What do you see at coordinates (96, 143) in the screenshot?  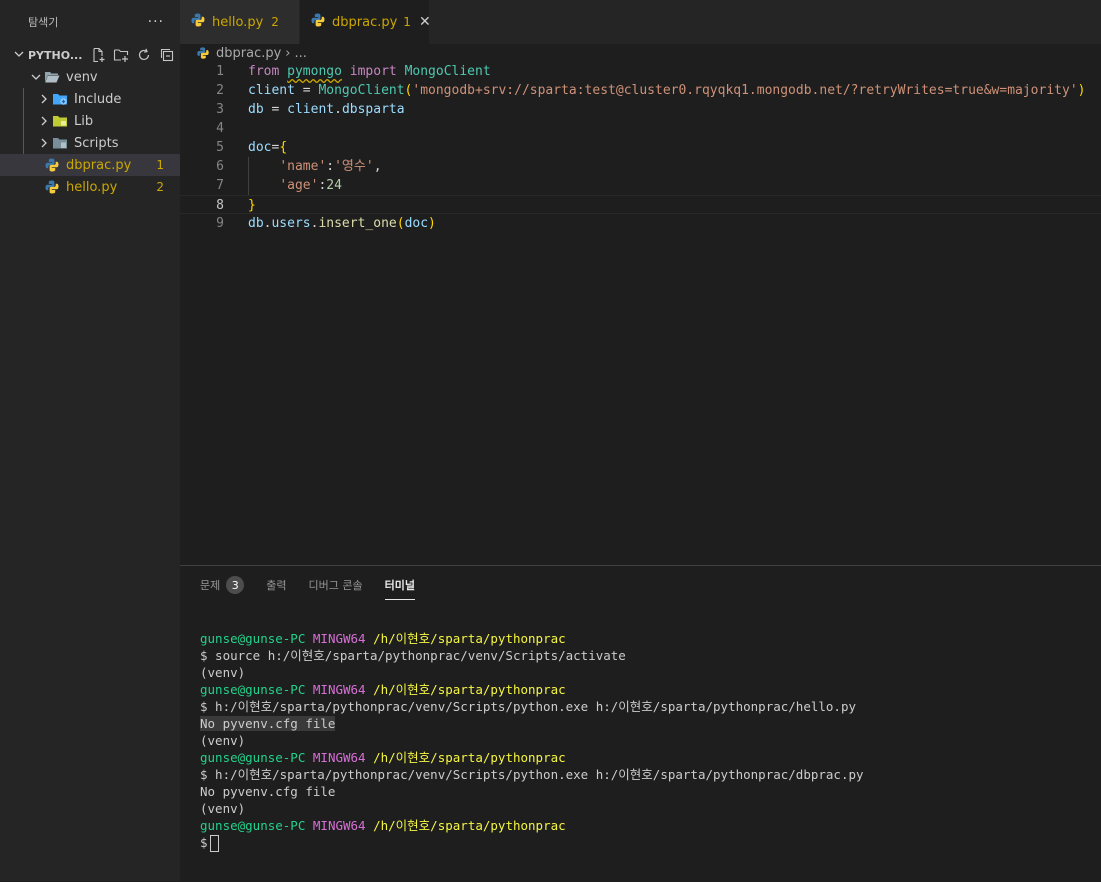 I see `tree-item-label: Scripts` at bounding box center [96, 143].